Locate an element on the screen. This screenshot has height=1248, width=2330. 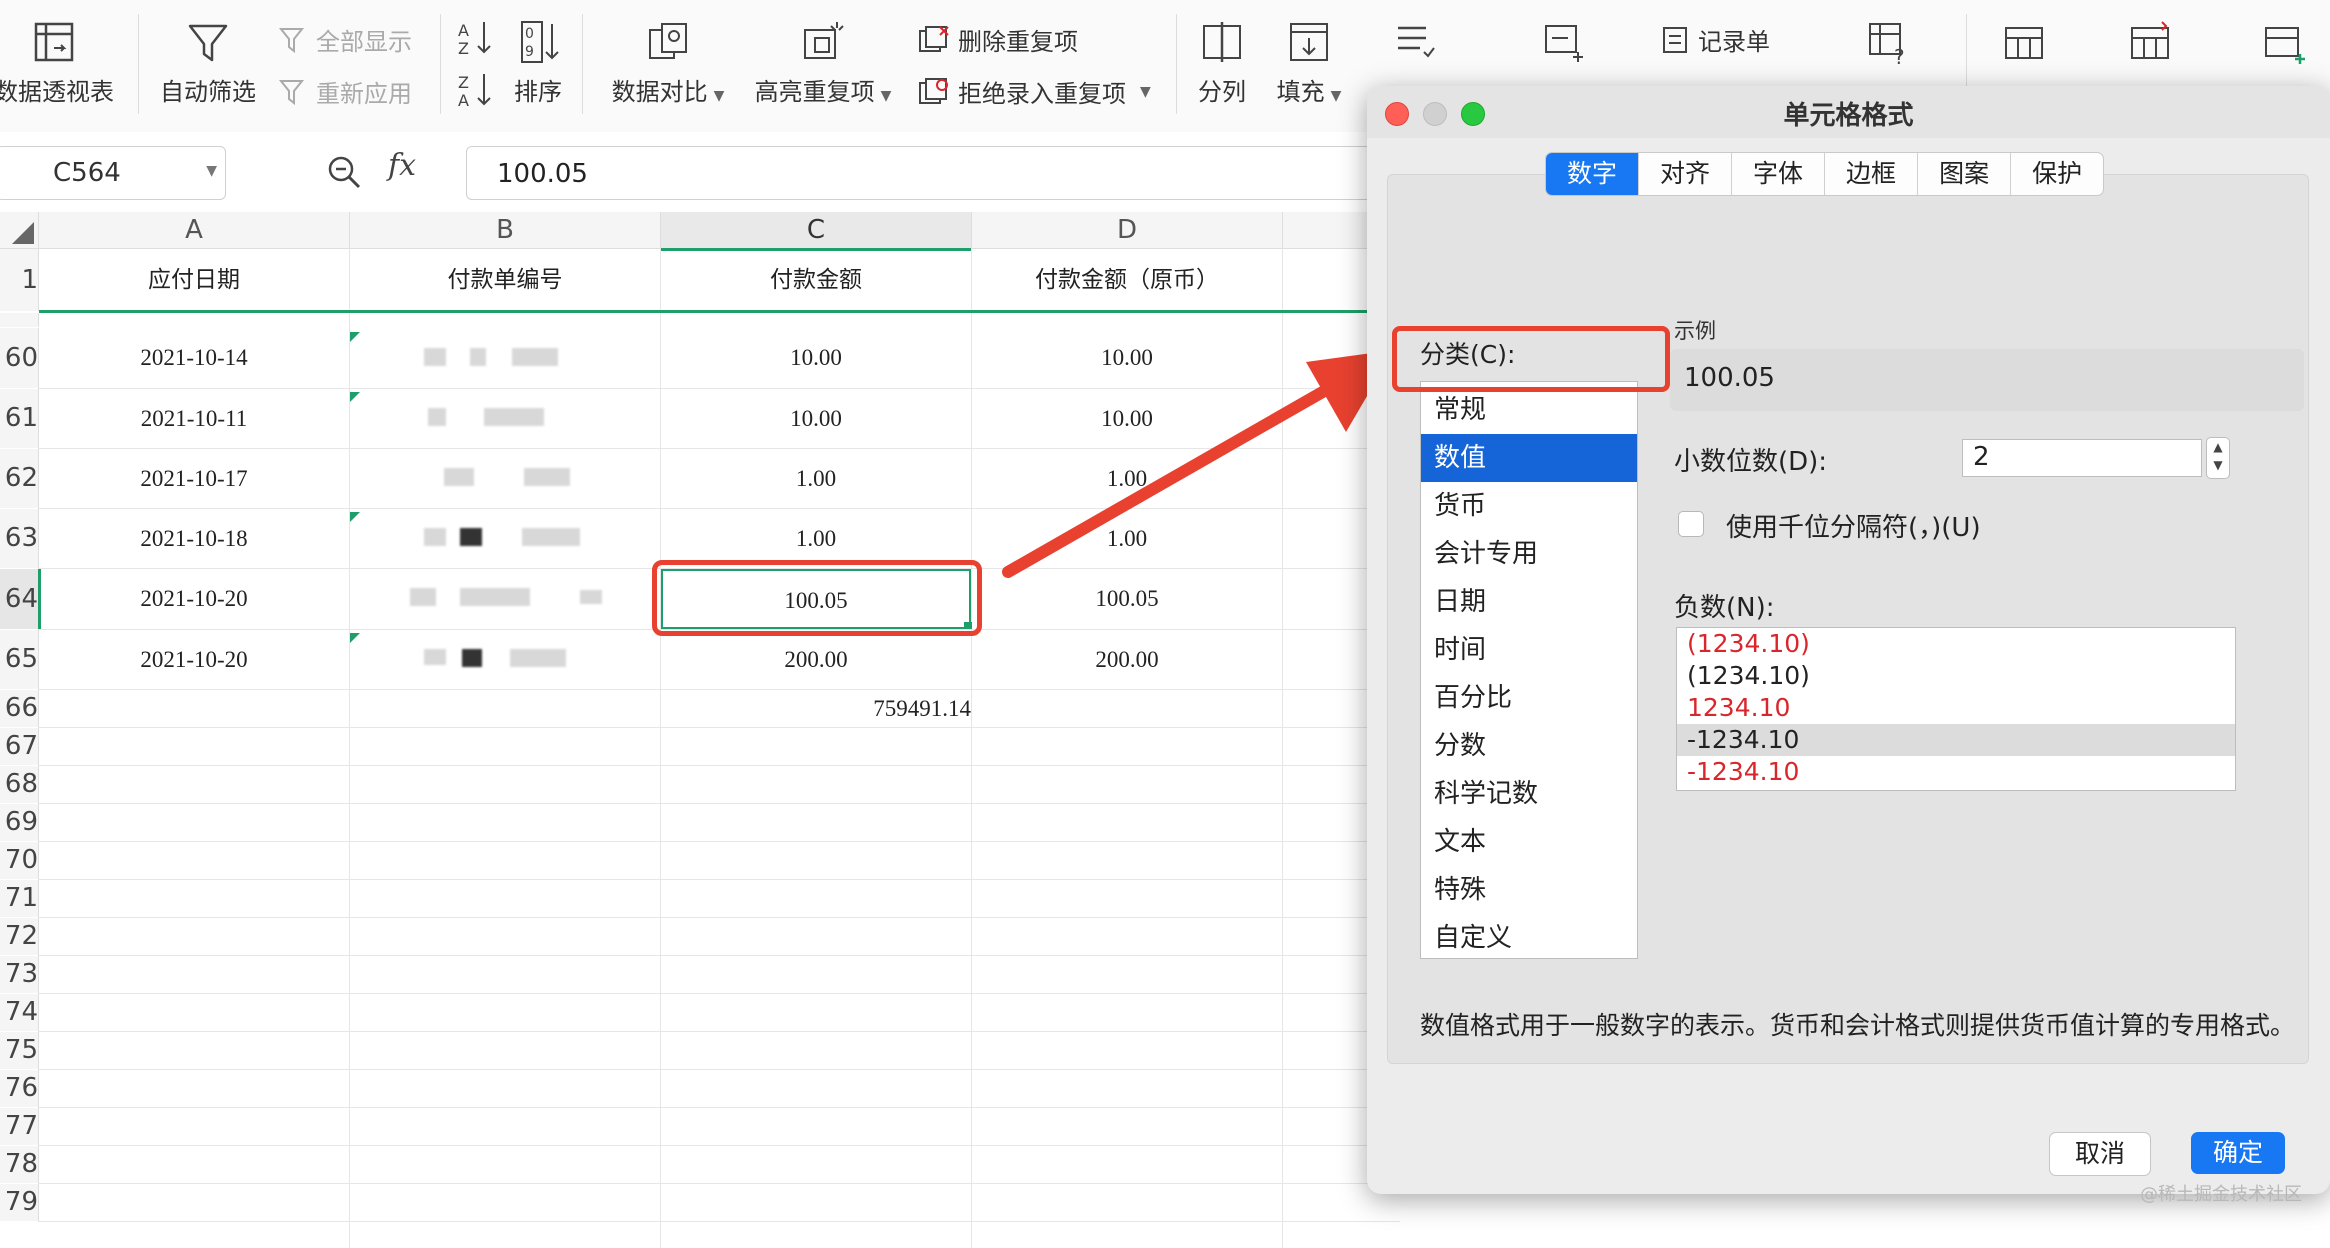
autofilter-button: 自动筛选 is located at coordinates (208, 62).